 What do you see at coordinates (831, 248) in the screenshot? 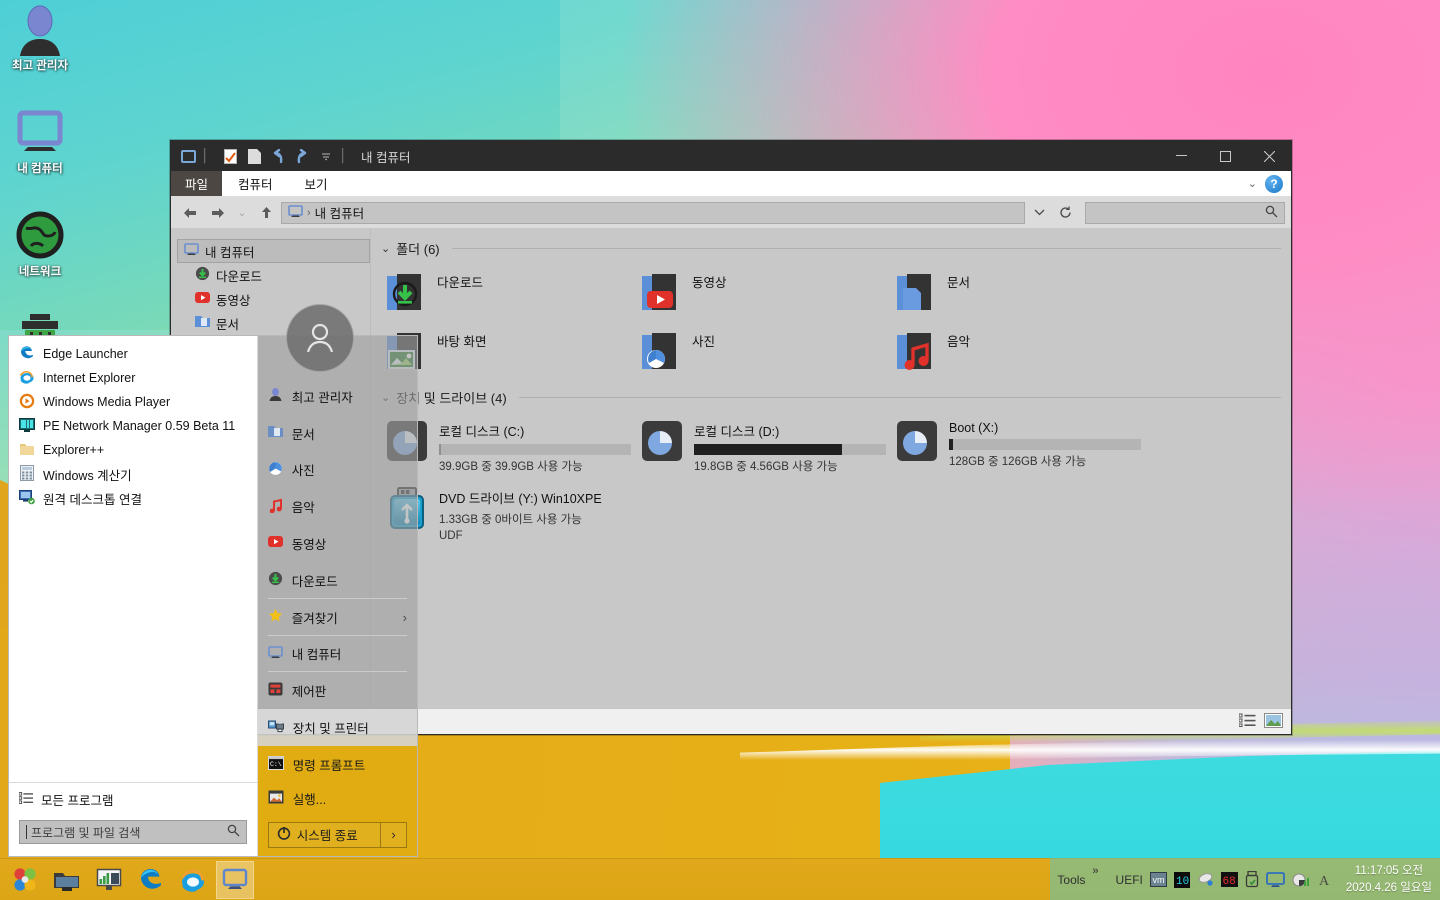
I see `group-header-folders: ⌄ 폴더 (6)` at bounding box center [831, 248].